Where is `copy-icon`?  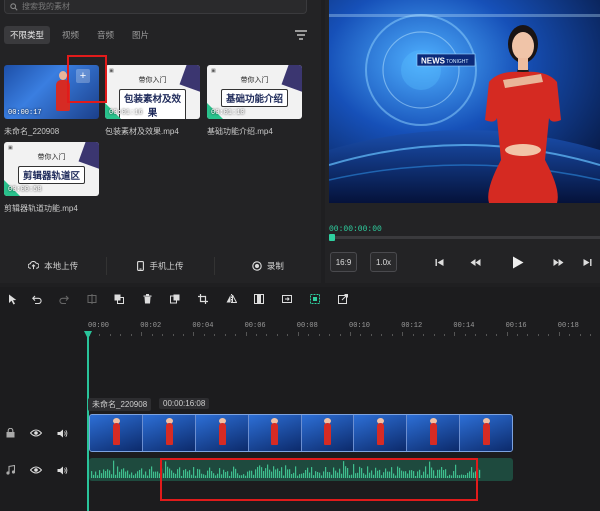 copy-icon is located at coordinates (119, 299).